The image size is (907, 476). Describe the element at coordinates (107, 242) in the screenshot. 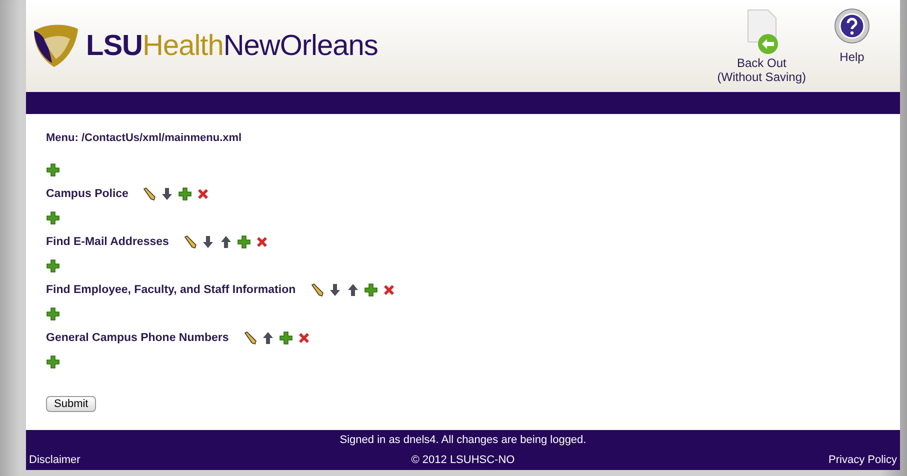

I see `menu-item-label: Find E-Mail Addresses` at that location.